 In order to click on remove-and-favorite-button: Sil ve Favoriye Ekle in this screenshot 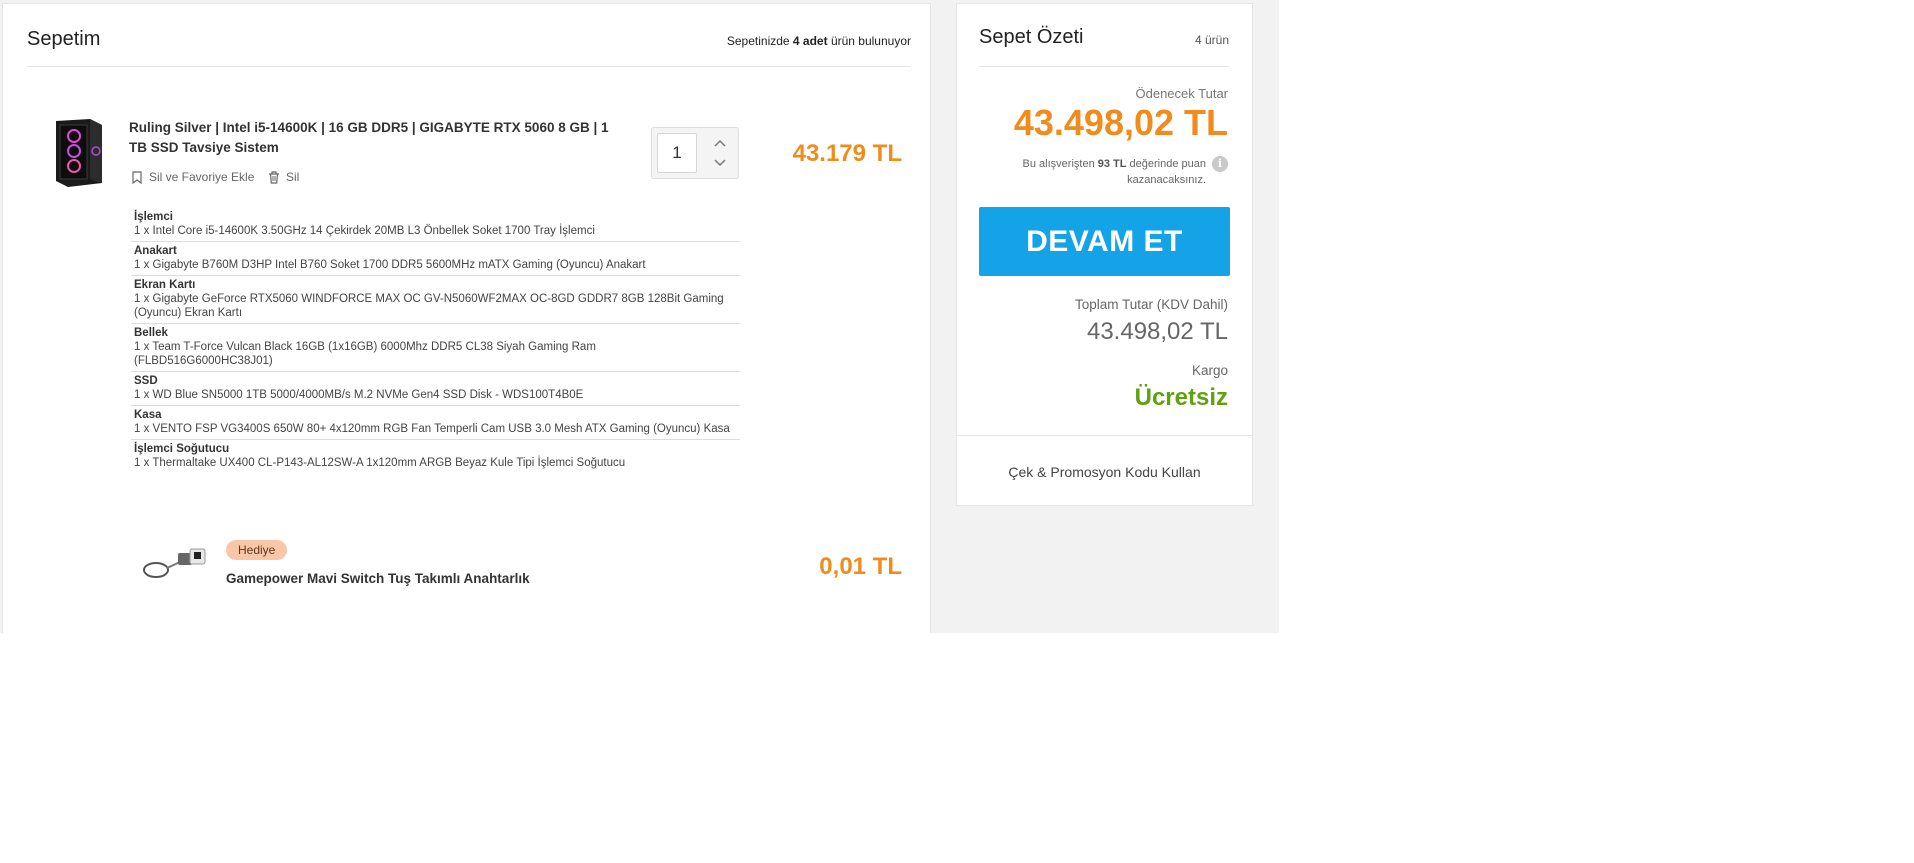, I will do `click(192, 177)`.